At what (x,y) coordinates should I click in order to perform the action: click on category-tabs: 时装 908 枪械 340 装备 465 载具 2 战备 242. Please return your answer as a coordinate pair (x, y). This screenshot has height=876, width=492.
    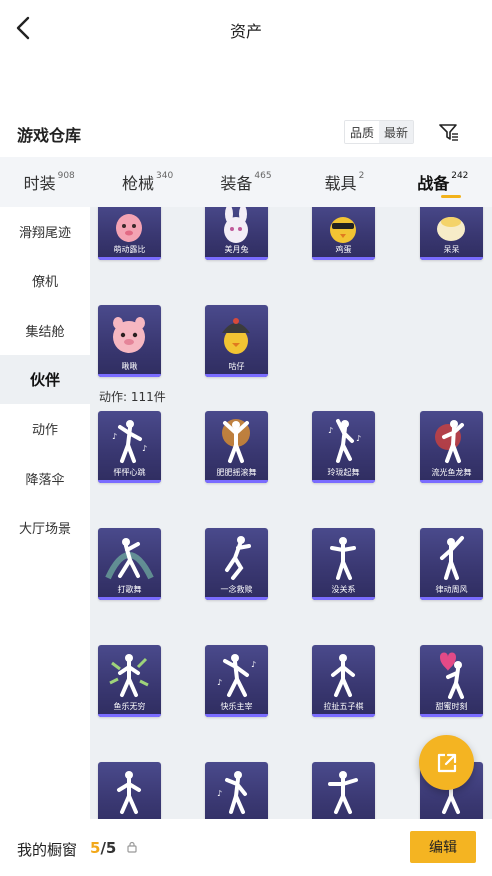
    Looking at the image, I should click on (246, 182).